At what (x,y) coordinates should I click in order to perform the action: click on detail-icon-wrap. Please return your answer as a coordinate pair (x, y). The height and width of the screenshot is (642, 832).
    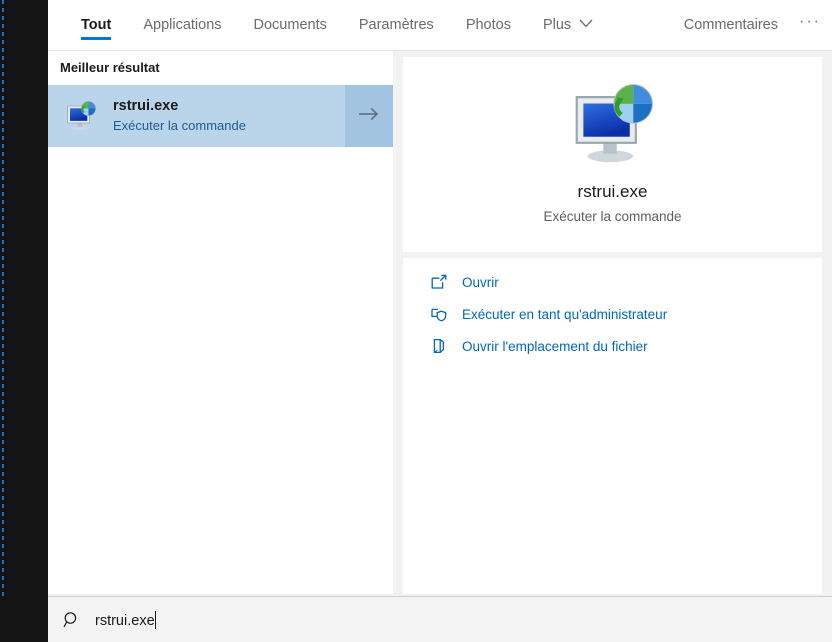
    Looking at the image, I should click on (612, 126).